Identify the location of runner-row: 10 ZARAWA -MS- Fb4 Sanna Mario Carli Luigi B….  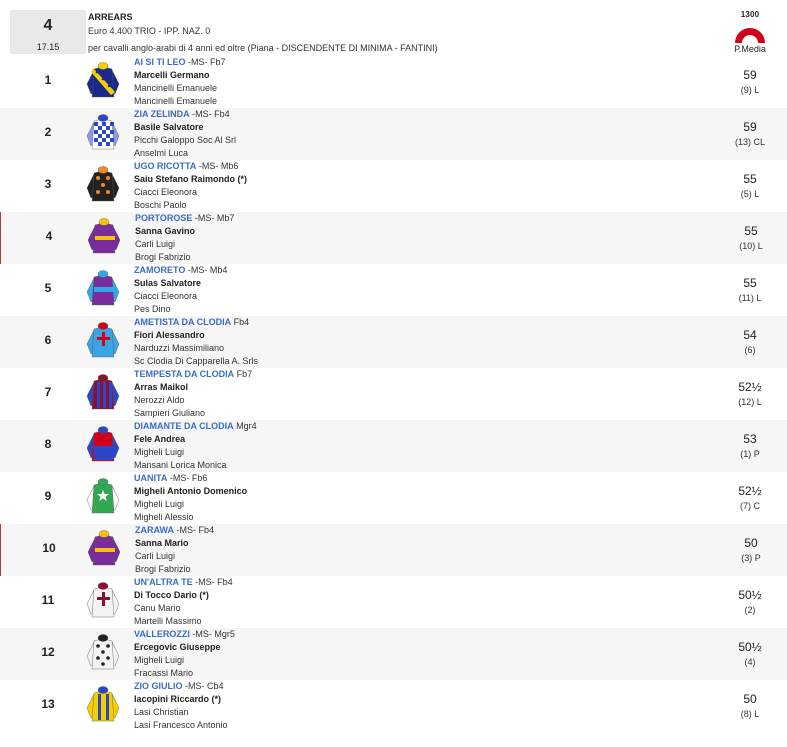
(393, 550).